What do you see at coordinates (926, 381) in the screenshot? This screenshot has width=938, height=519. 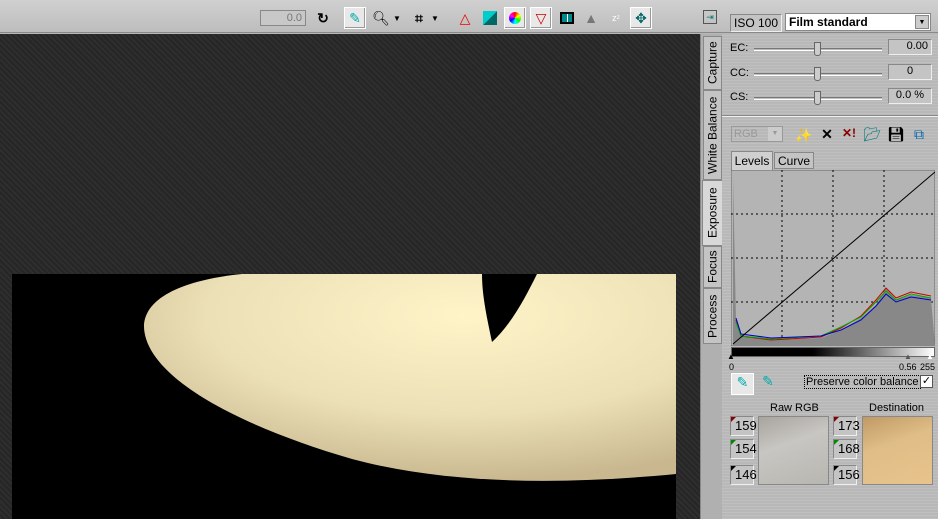 I see `preserve-color-balance-checkbox: ✓` at bounding box center [926, 381].